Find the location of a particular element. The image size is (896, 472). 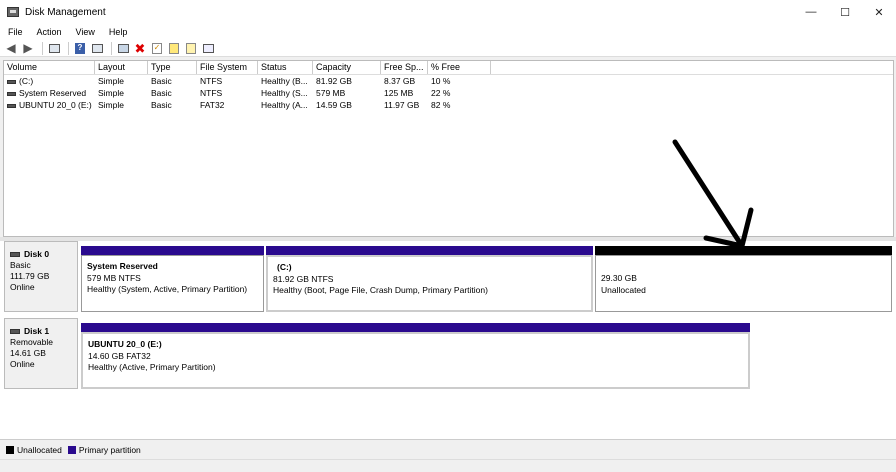

partition-size: 29.30 GB is located at coordinates (619, 278).